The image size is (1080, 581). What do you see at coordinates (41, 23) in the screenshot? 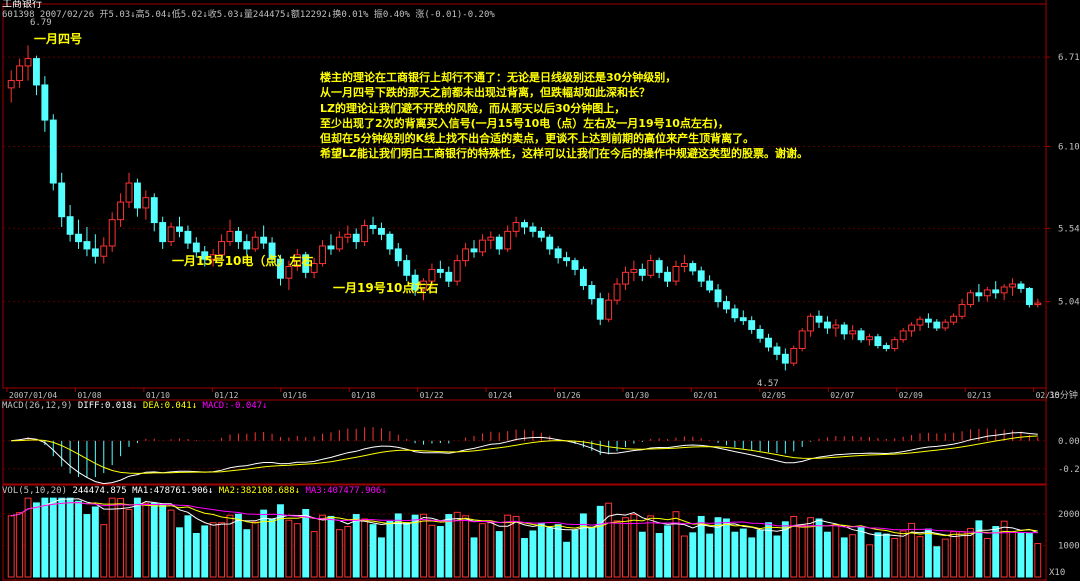
I see `high-label: 6.79` at bounding box center [41, 23].